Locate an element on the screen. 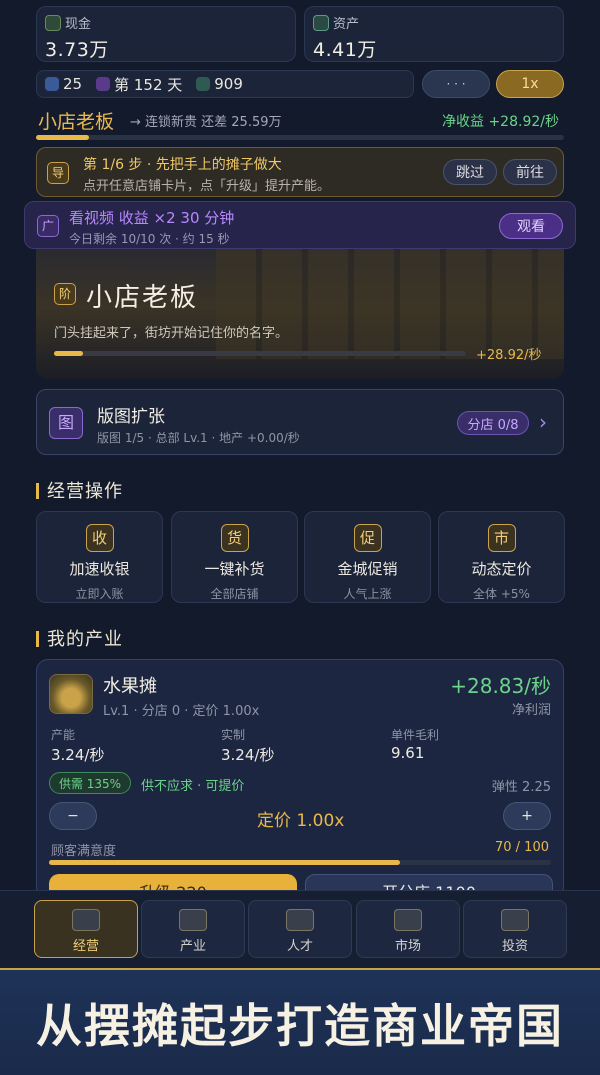 This screenshot has width=600, height=1075. nav-tab-market: 市场 is located at coordinates (408, 929).